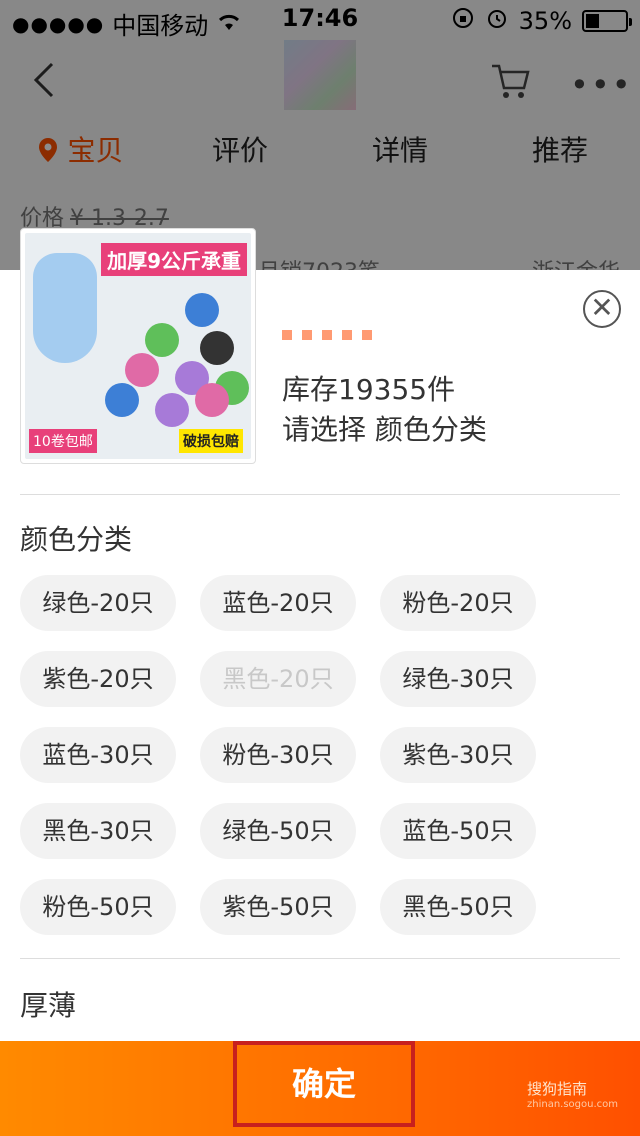 This screenshot has height=1136, width=640. I want to click on price-blurred, so click(327, 335).